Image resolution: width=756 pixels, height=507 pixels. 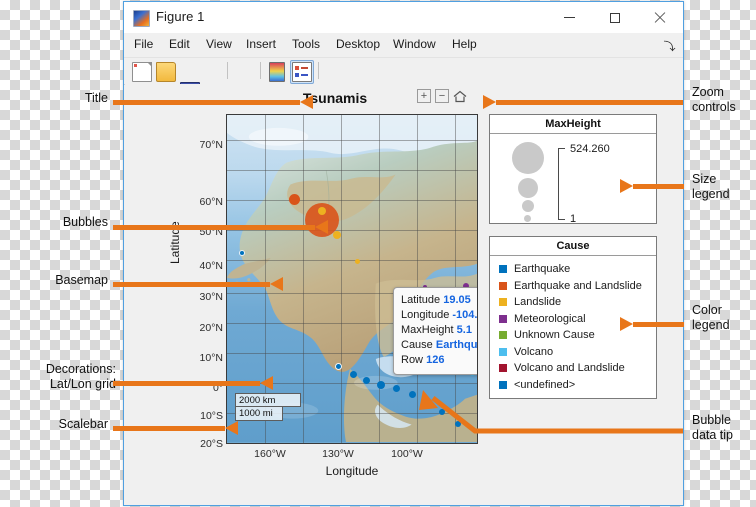 I want to click on y-tick-30n: 30°N, so click(x=211, y=297).